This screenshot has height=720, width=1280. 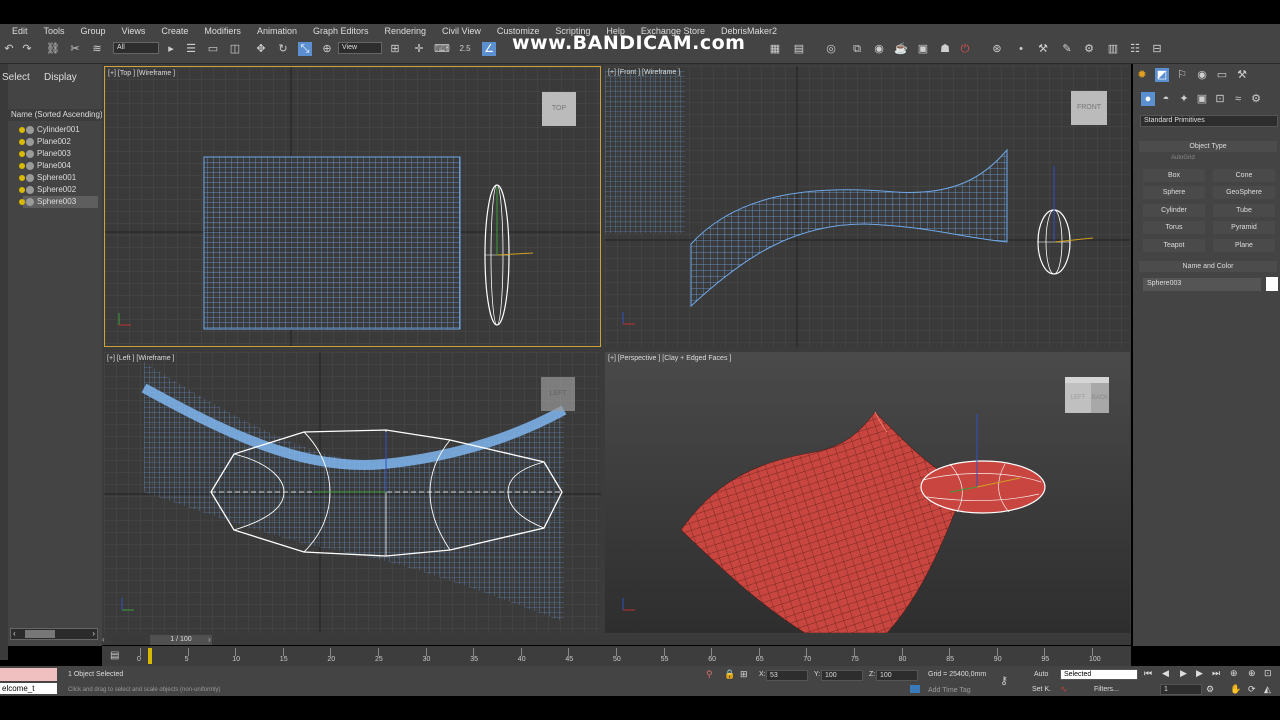 What do you see at coordinates (831, 49) in the screenshot?
I see `curve-editor-icon: ◎` at bounding box center [831, 49].